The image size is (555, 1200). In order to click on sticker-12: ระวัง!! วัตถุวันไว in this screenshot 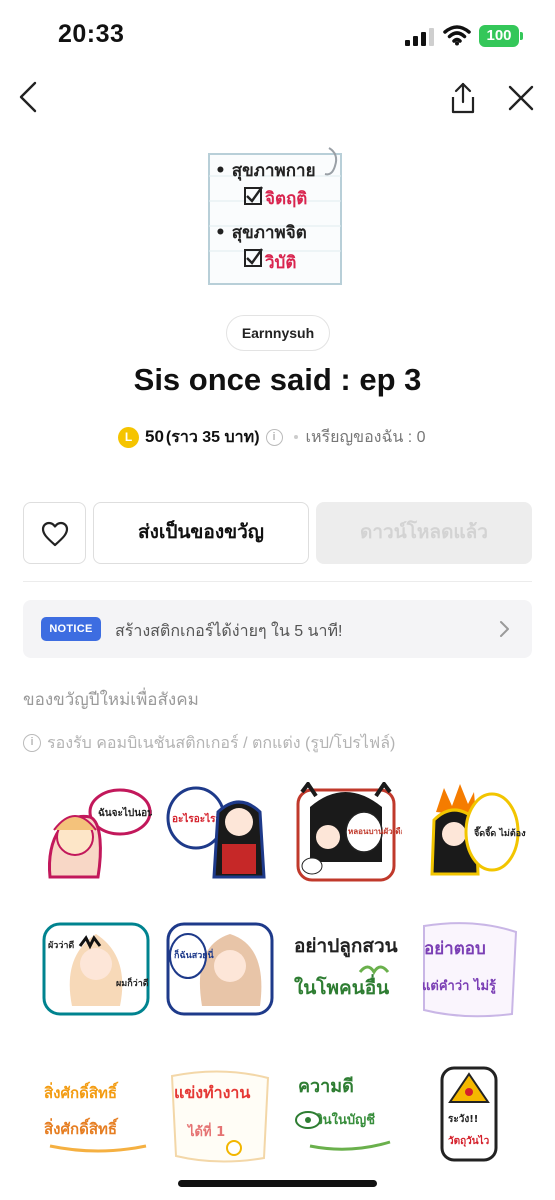, I will do `click(470, 1113)`.